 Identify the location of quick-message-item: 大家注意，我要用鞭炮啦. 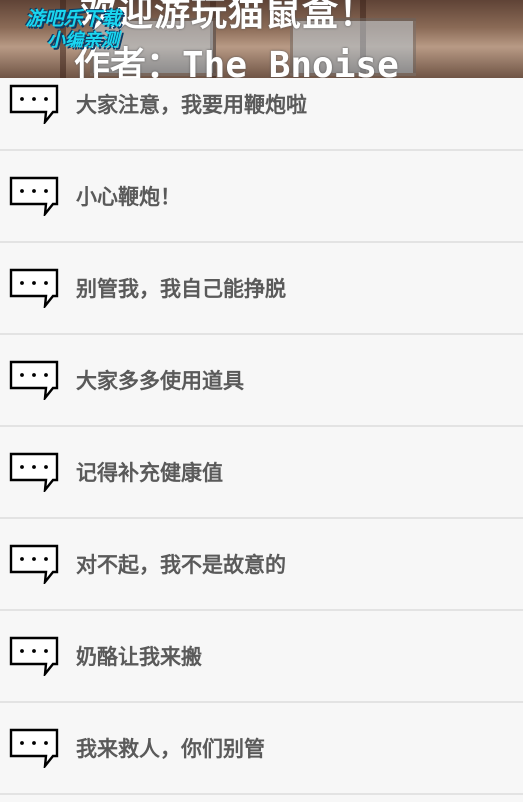
(261, 105).